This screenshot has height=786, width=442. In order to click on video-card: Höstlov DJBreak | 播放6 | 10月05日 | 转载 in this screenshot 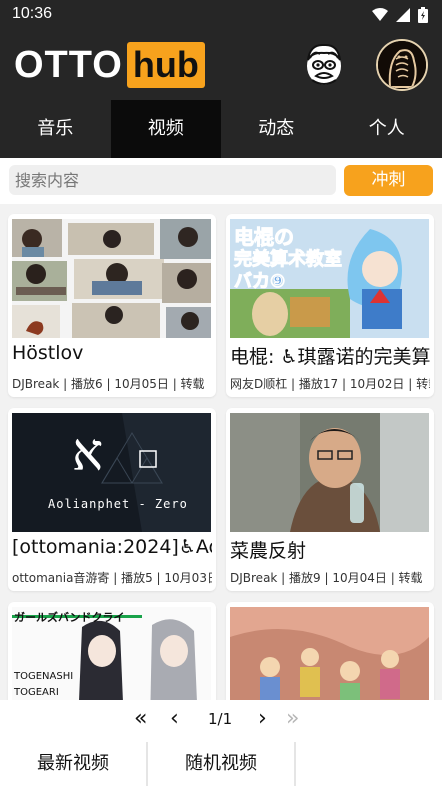, I will do `click(112, 305)`.